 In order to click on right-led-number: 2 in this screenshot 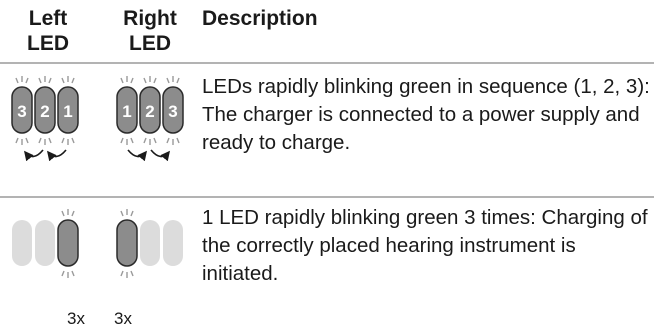, I will do `click(149, 111)`.